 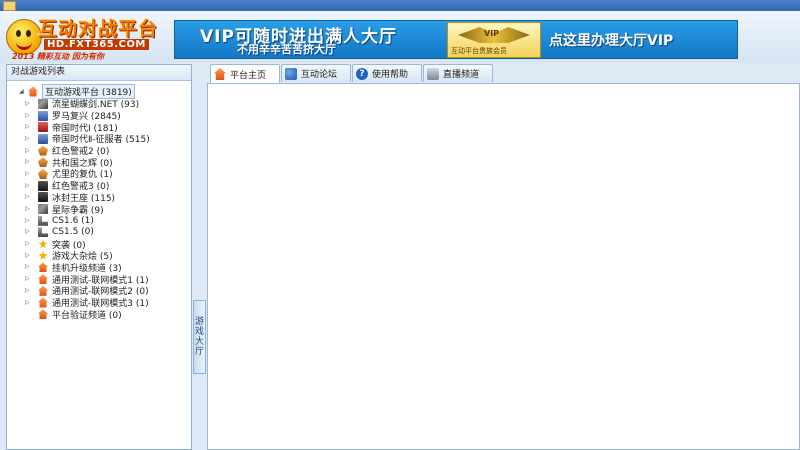 What do you see at coordinates (22, 91) in the screenshot?
I see `collapse-arrow-icon: ◢` at bounding box center [22, 91].